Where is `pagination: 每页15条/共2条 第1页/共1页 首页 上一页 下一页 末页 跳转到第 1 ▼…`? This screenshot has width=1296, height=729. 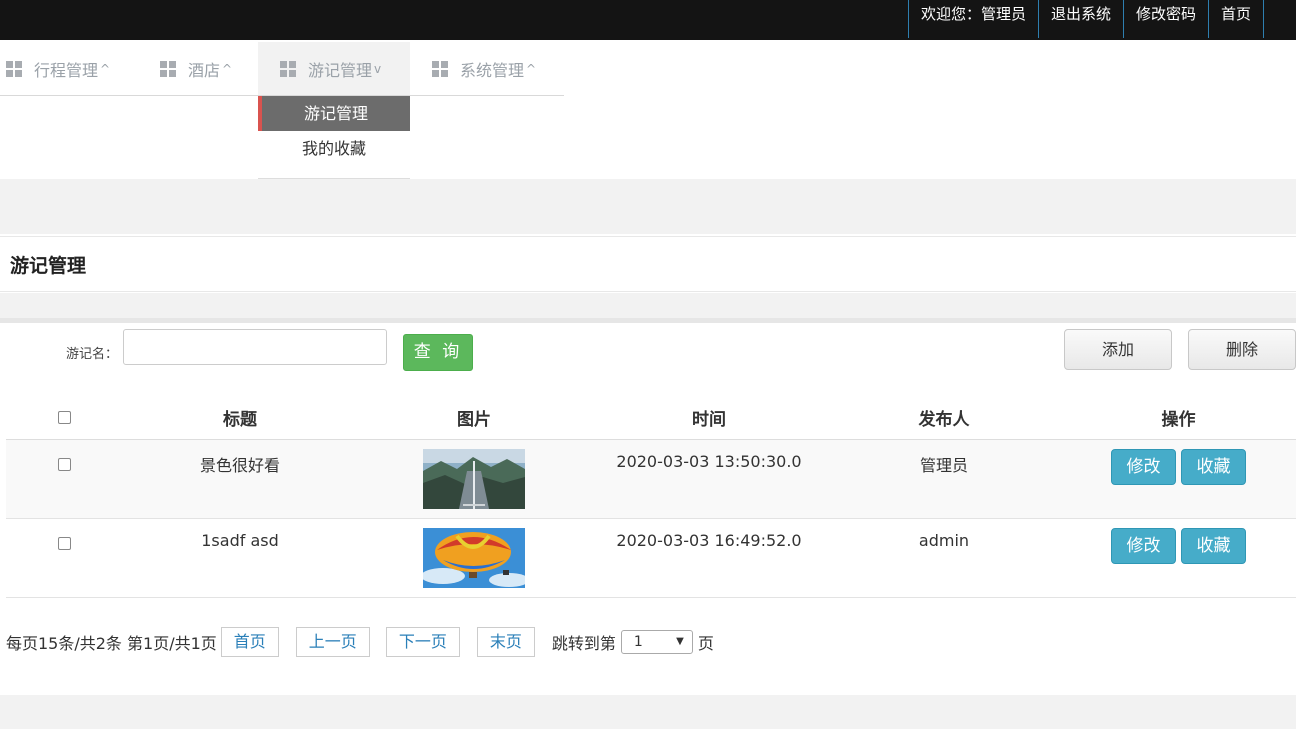
pagination: 每页15条/共2条 第1页/共1页 首页 上一页 下一页 末页 跳转到第 1 ▼… is located at coordinates (360, 642).